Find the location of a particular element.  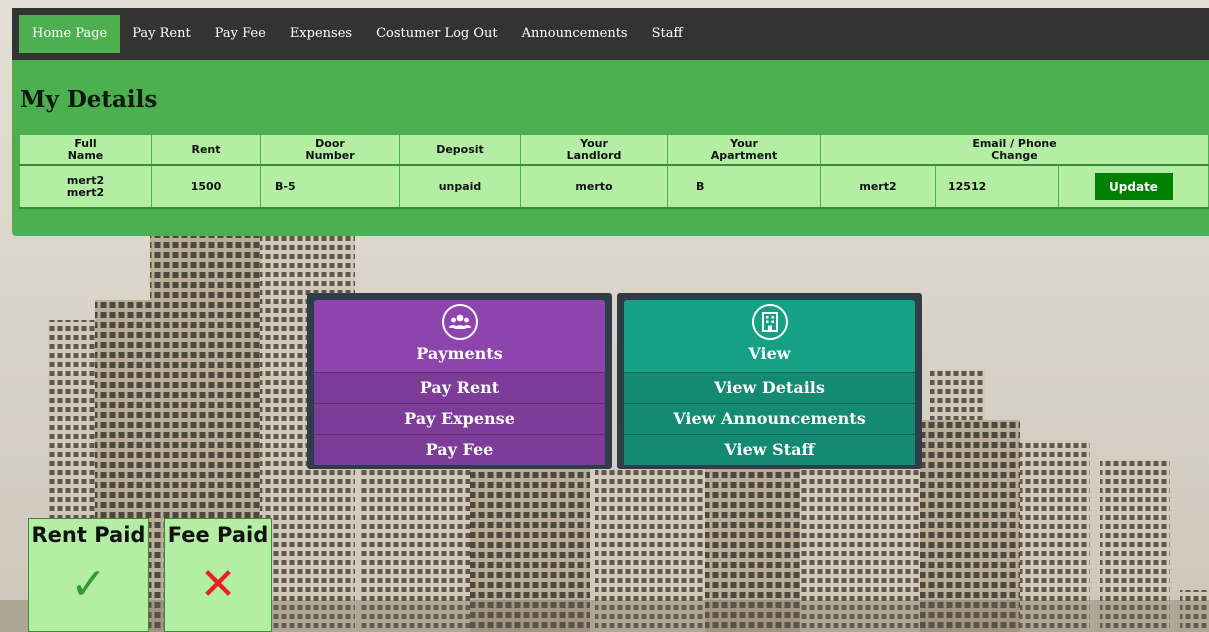

fee-paid-label: Fee Paid is located at coordinates (218, 535).